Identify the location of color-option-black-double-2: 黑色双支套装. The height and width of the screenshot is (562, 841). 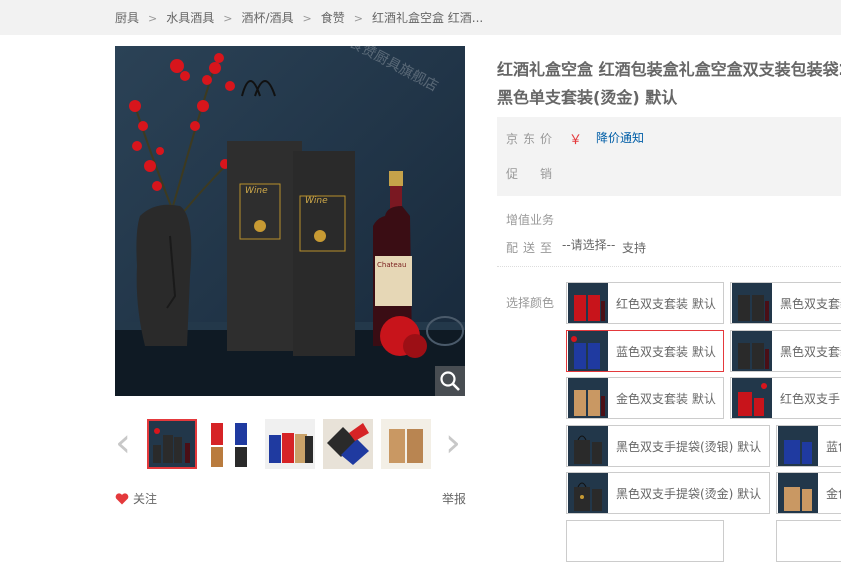
(785, 351).